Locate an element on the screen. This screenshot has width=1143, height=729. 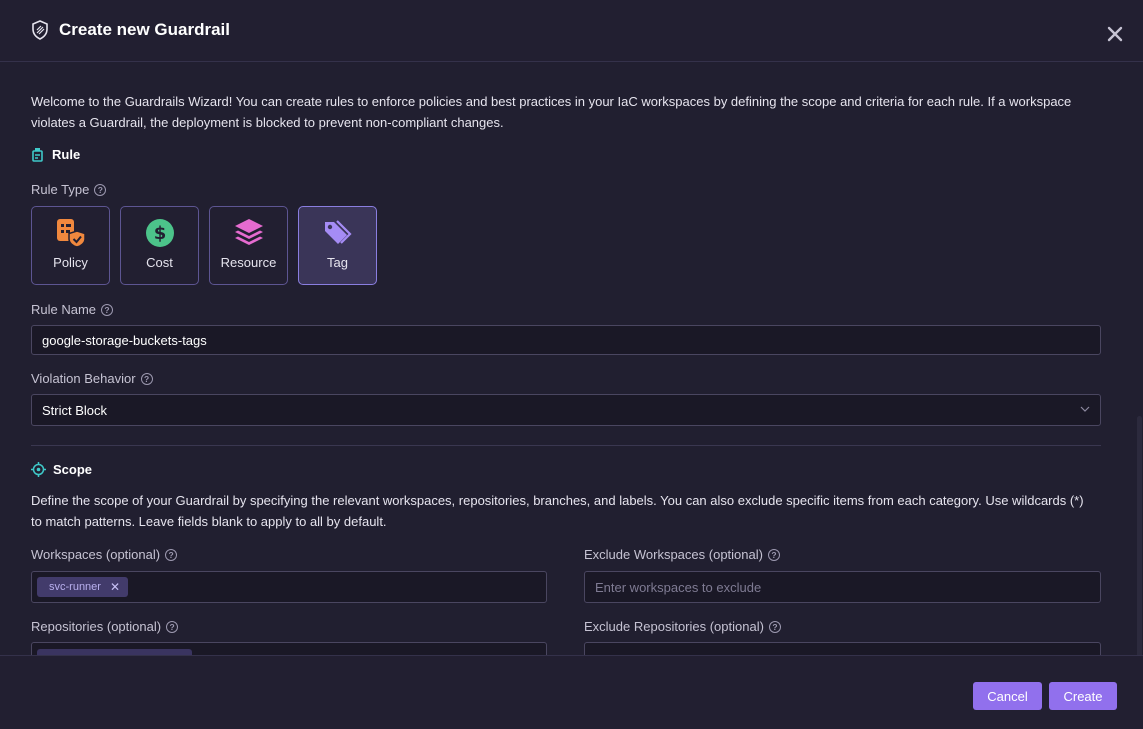
chip-label: svc-runner is located at coordinates (75, 587).